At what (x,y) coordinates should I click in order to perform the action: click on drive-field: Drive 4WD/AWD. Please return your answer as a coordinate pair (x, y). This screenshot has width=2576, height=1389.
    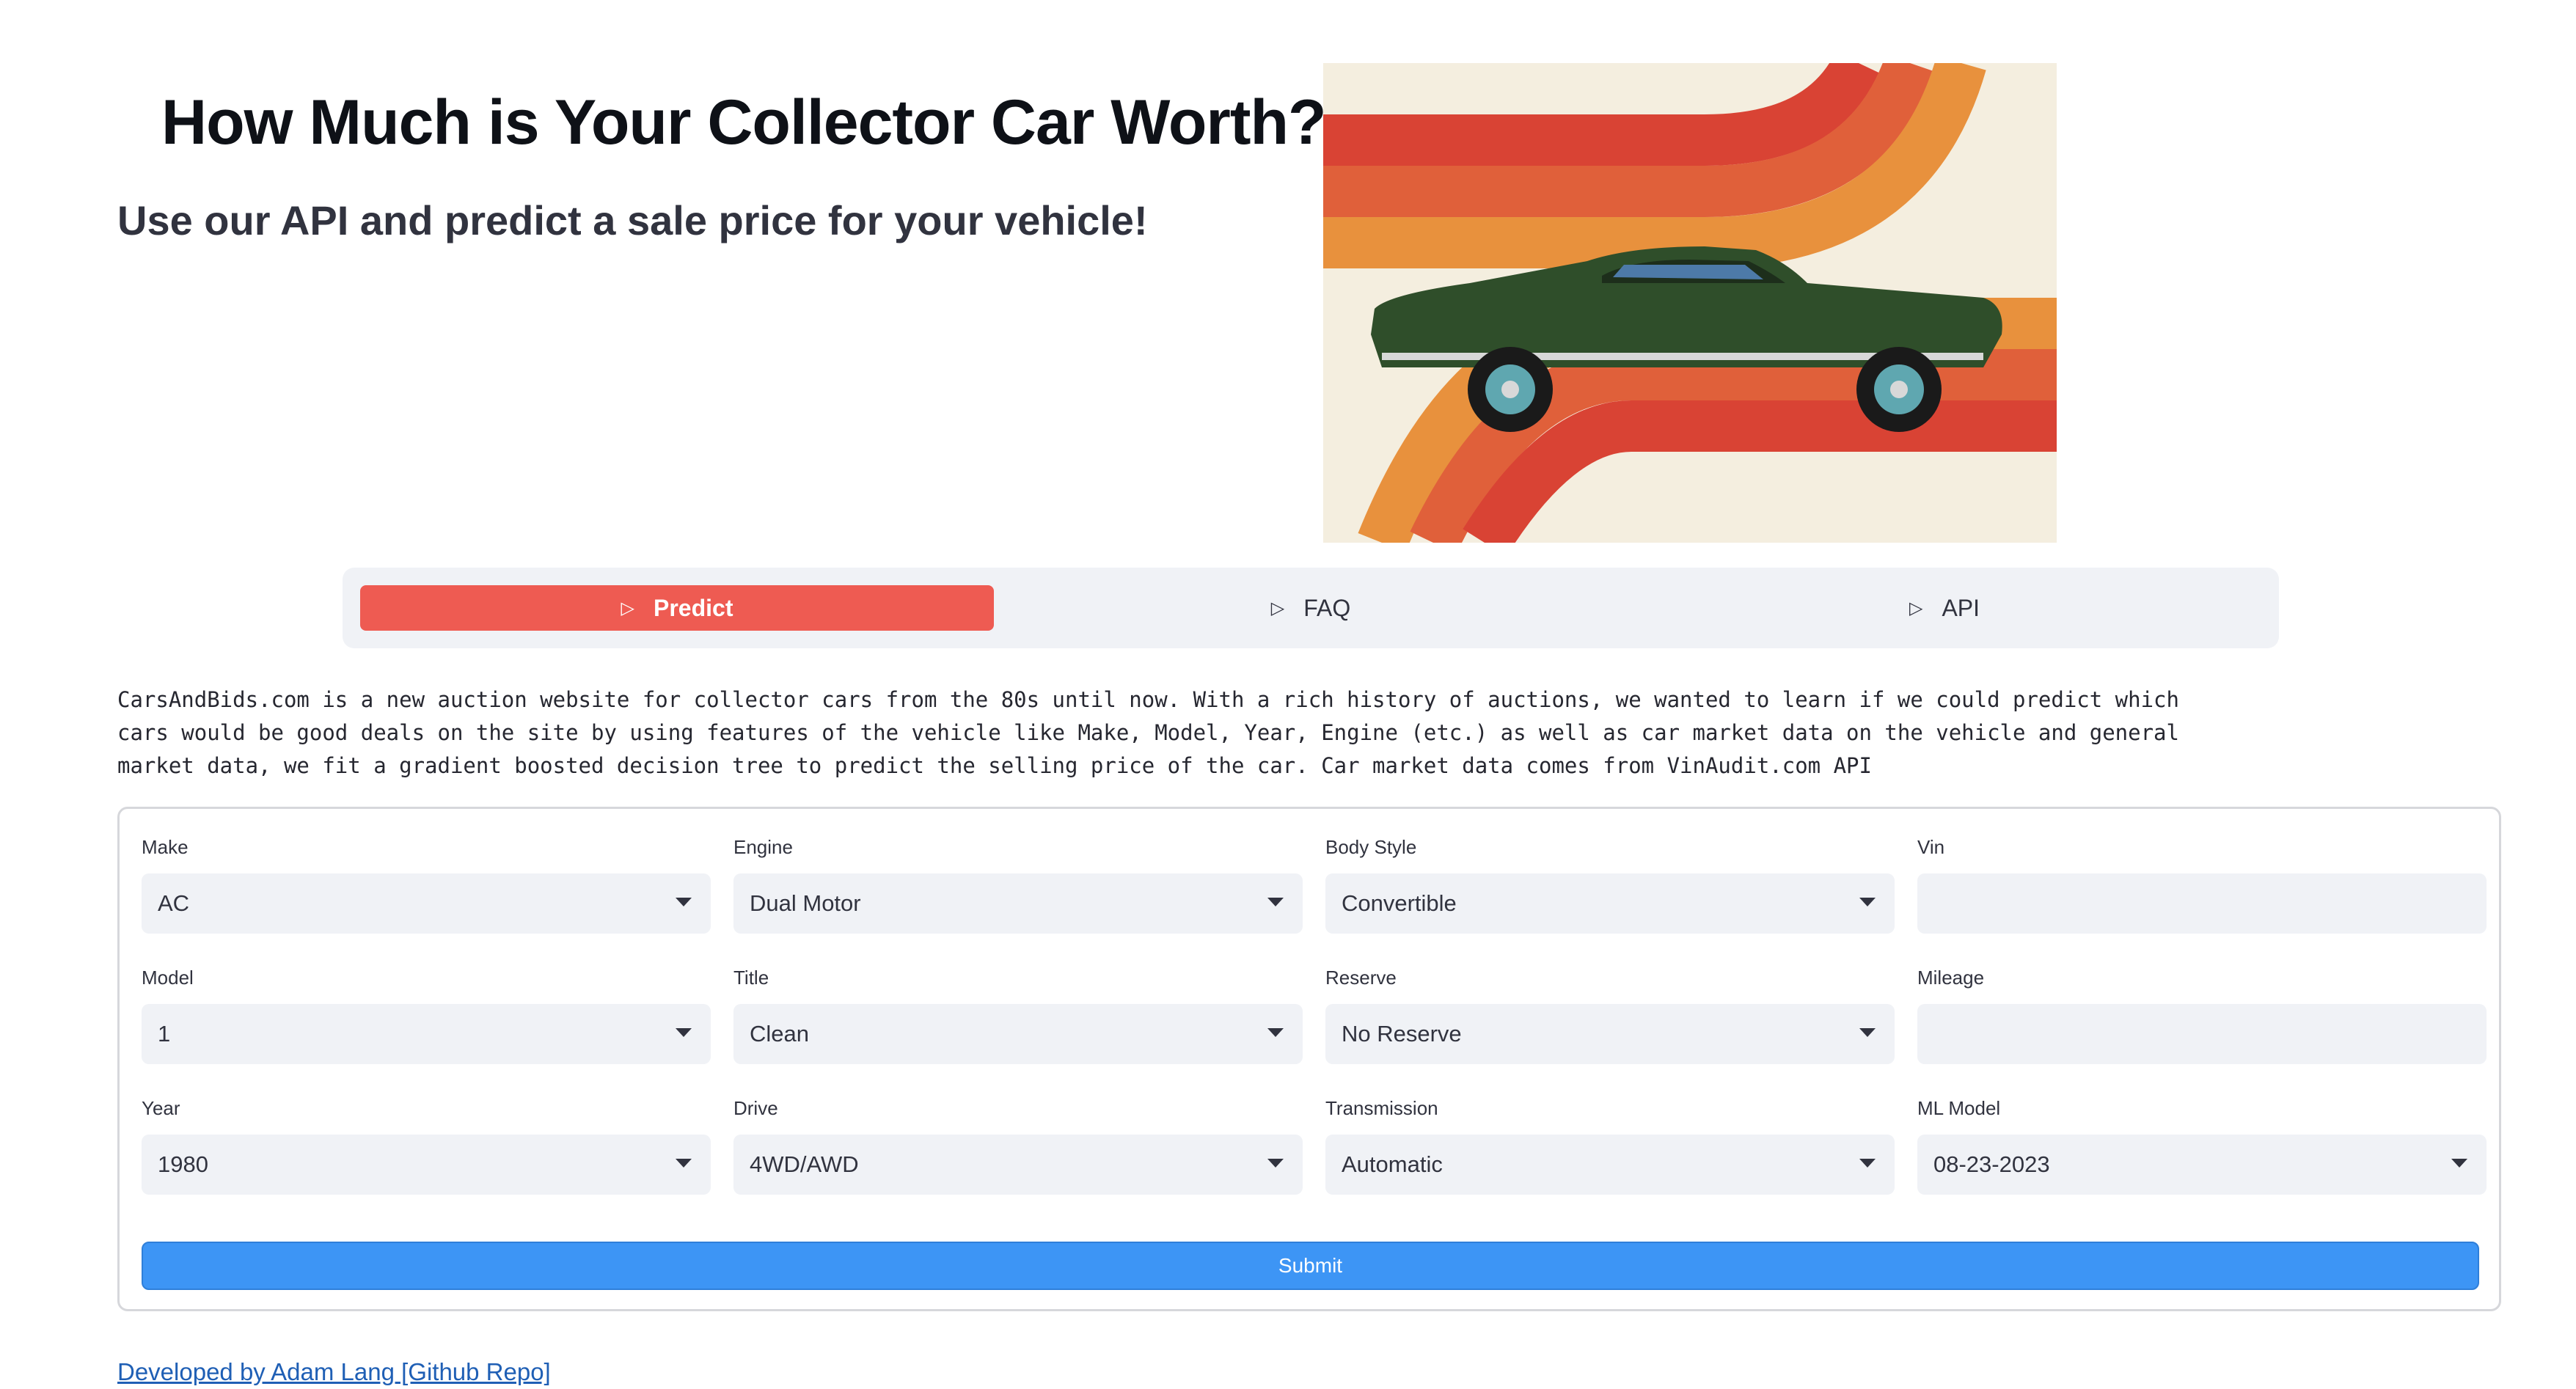
    Looking at the image, I should click on (1018, 1144).